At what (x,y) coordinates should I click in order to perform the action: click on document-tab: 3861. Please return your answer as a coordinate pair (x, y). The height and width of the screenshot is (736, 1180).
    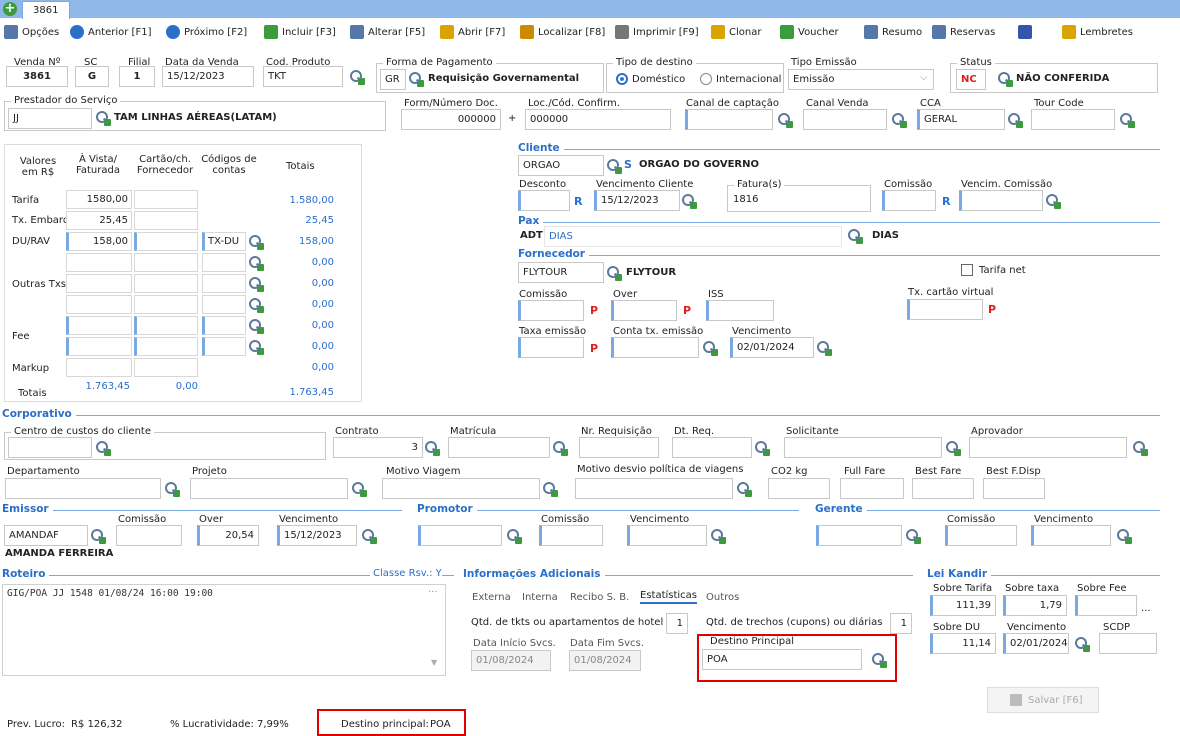
    Looking at the image, I should click on (46, 10).